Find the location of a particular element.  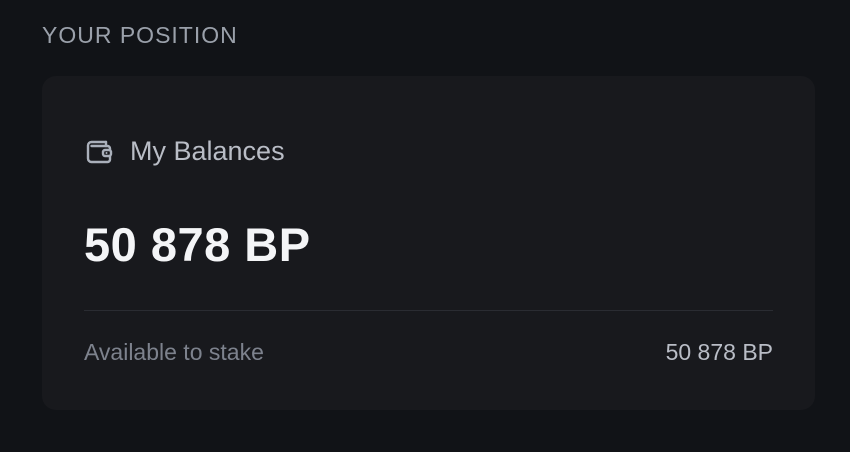

available-to-stake-value: 50 878 BP is located at coordinates (719, 352).